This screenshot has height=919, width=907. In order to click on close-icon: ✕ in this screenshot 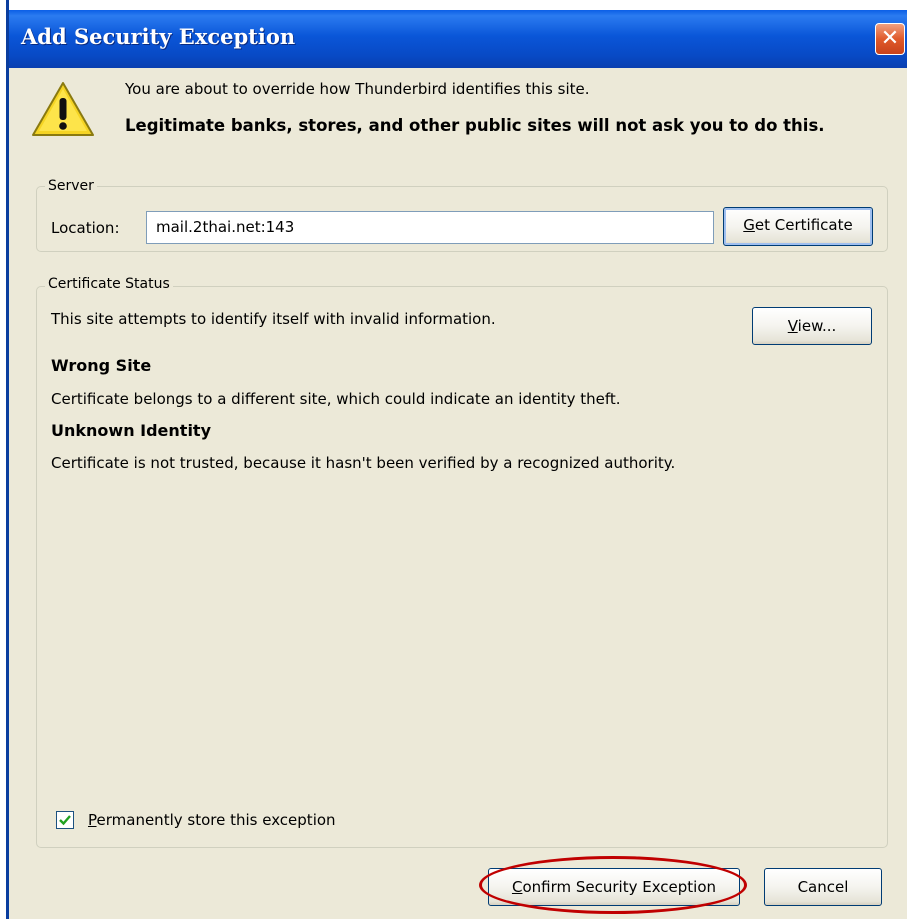, I will do `click(890, 38)`.